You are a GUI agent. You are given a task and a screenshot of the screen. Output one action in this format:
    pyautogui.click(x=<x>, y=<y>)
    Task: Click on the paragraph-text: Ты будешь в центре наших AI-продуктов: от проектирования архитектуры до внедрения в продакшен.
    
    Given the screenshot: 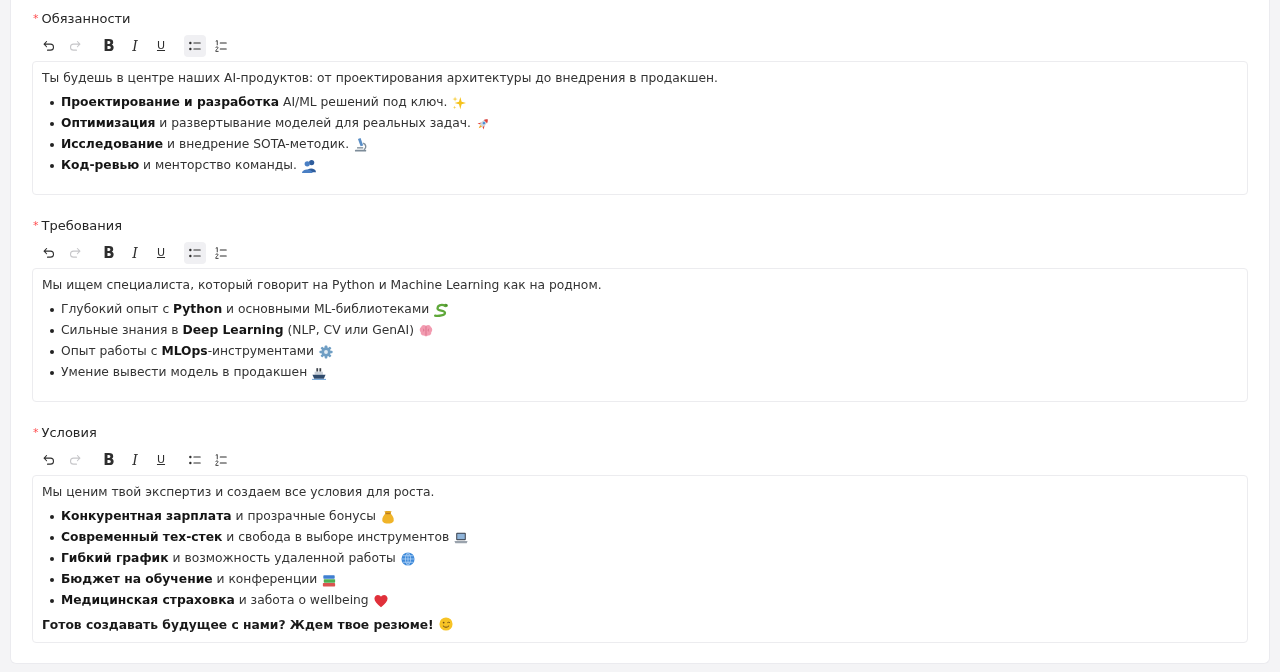 What is the action you would take?
    pyautogui.click(x=380, y=78)
    